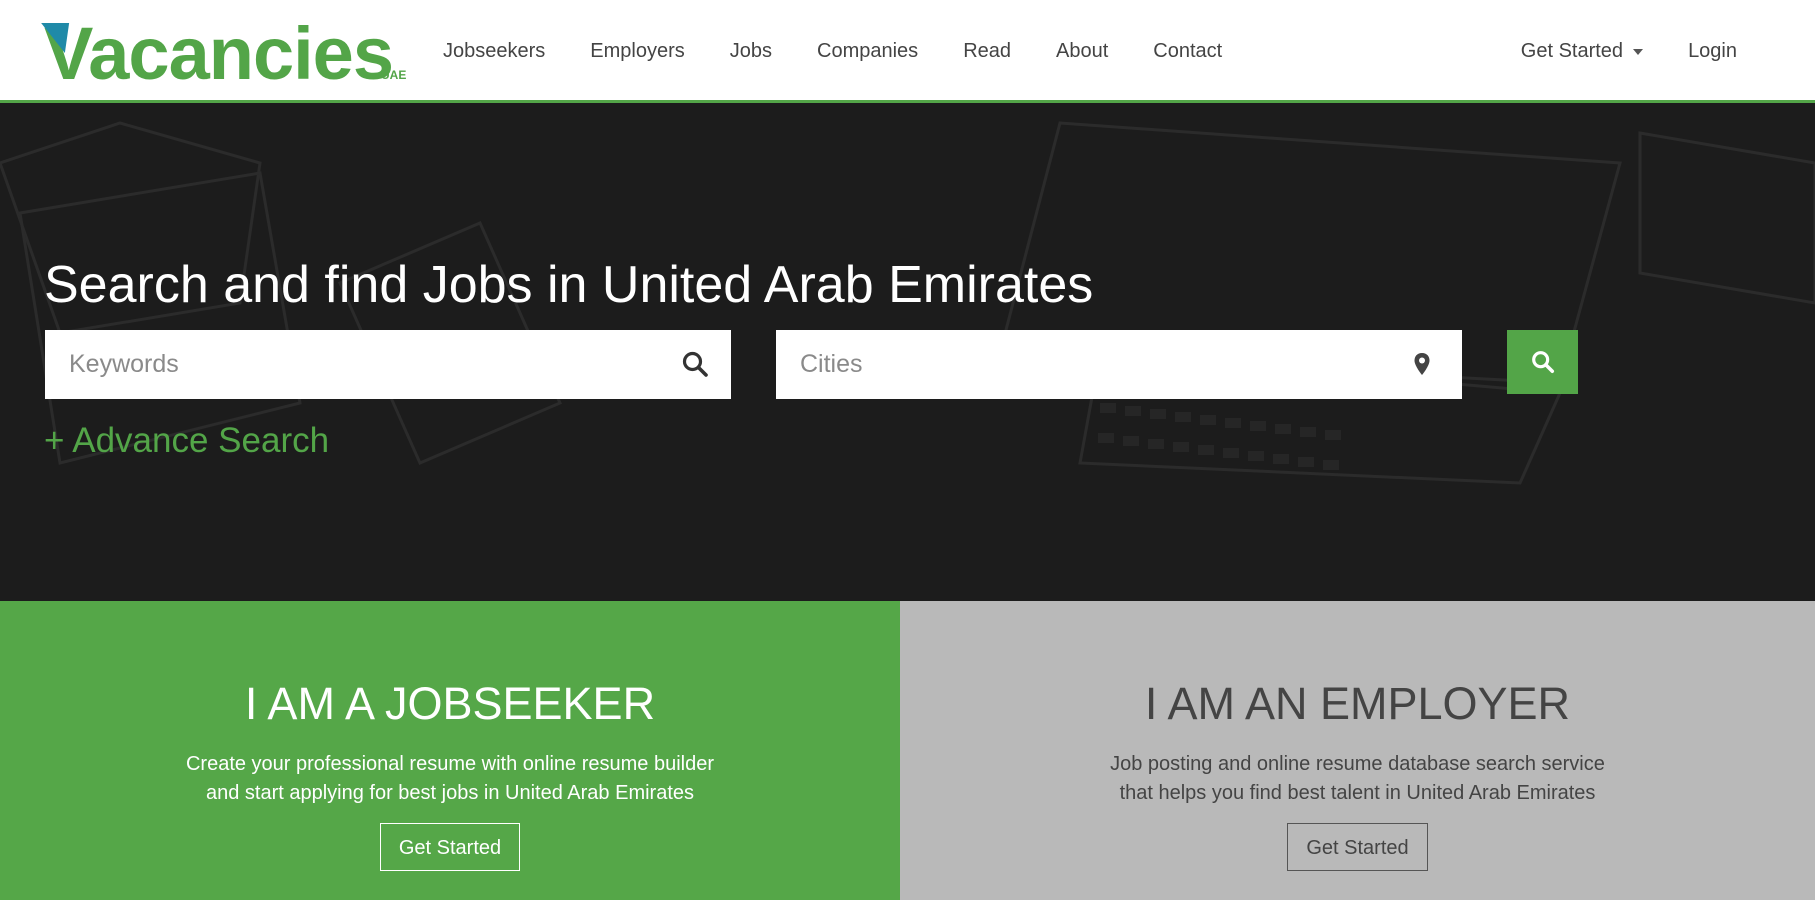  I want to click on nav-companies: Companies, so click(867, 51).